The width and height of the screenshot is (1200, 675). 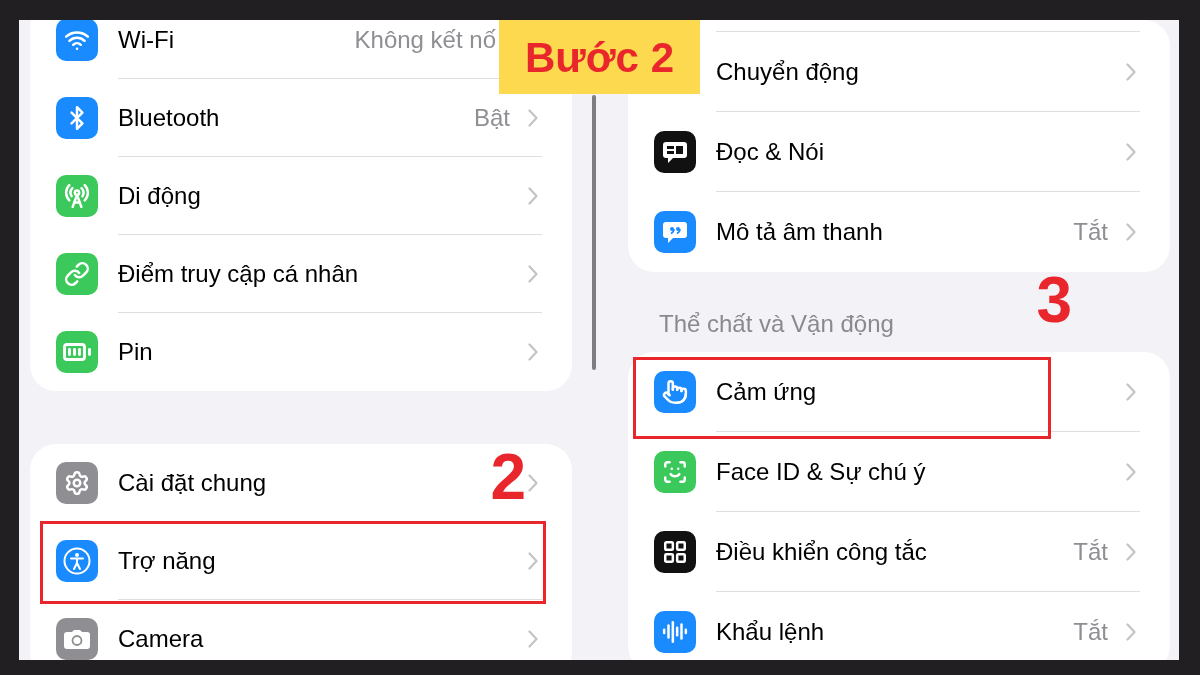 What do you see at coordinates (770, 151) in the screenshot?
I see `setting-label: Đọc & Nói` at bounding box center [770, 151].